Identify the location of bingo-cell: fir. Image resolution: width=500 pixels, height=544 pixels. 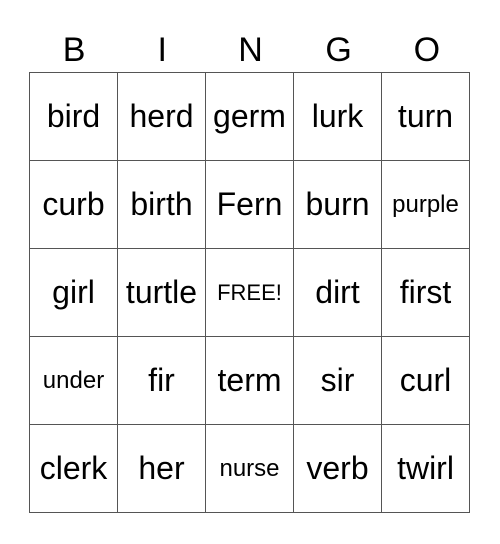
(161, 380).